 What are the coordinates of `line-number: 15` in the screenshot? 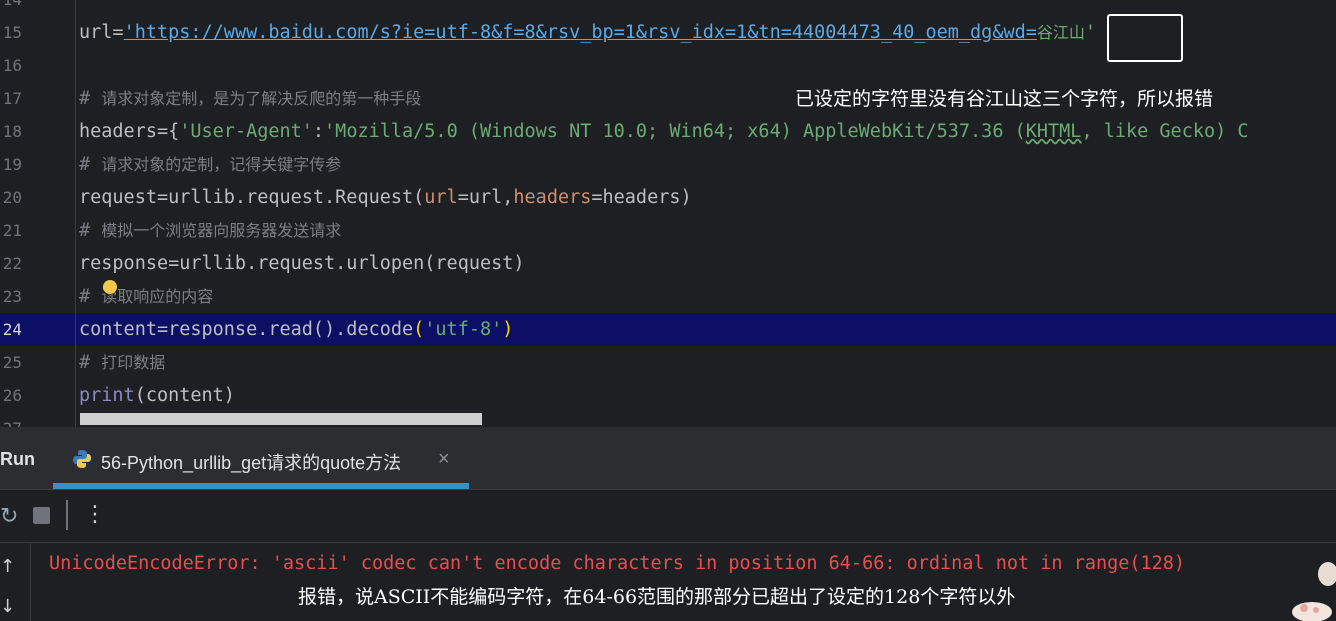 It's located at (12, 32).